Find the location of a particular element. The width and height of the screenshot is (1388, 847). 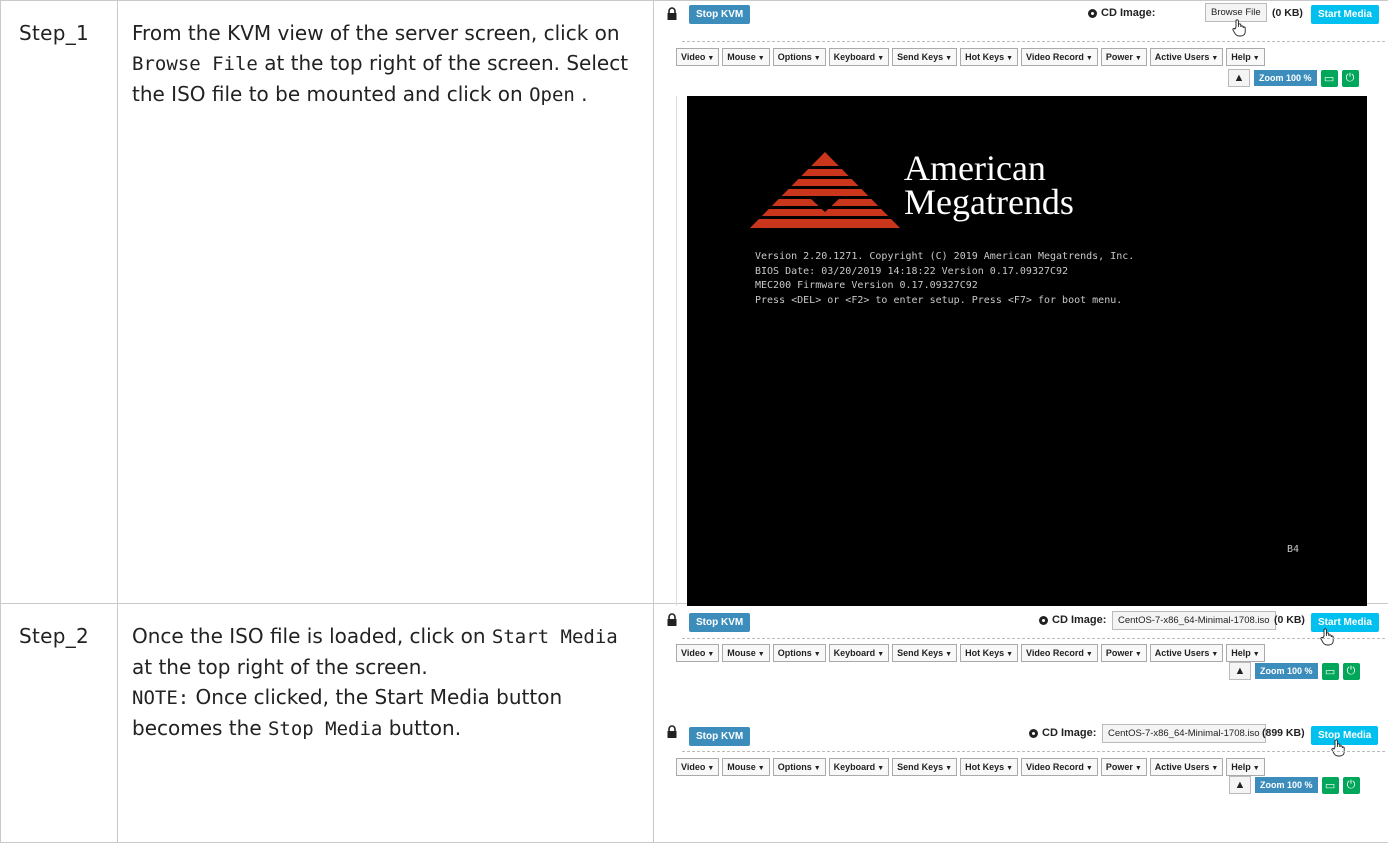

step-label-cell: Step_2 is located at coordinates (59, 723).